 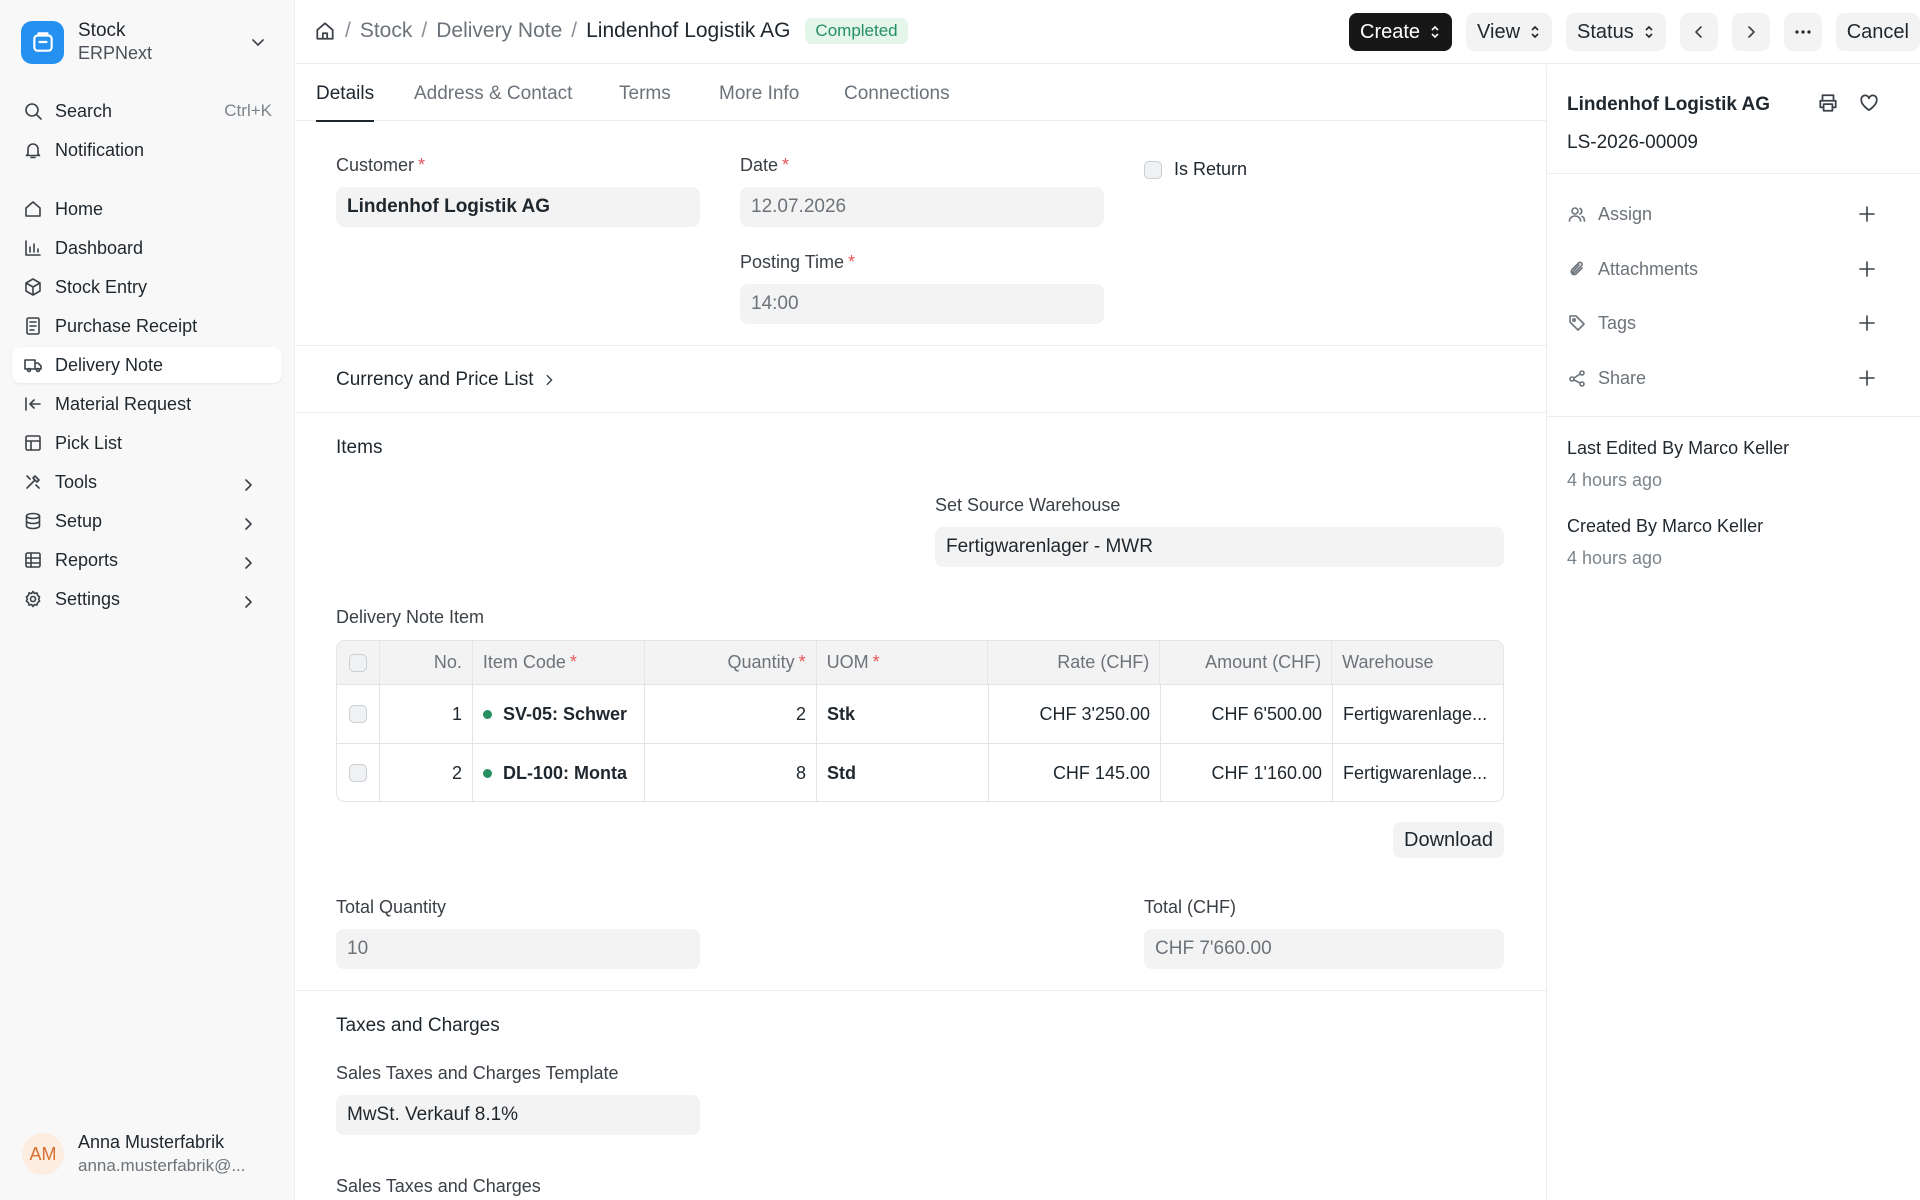 What do you see at coordinates (645, 94) in the screenshot?
I see `tab-terms: Terms` at bounding box center [645, 94].